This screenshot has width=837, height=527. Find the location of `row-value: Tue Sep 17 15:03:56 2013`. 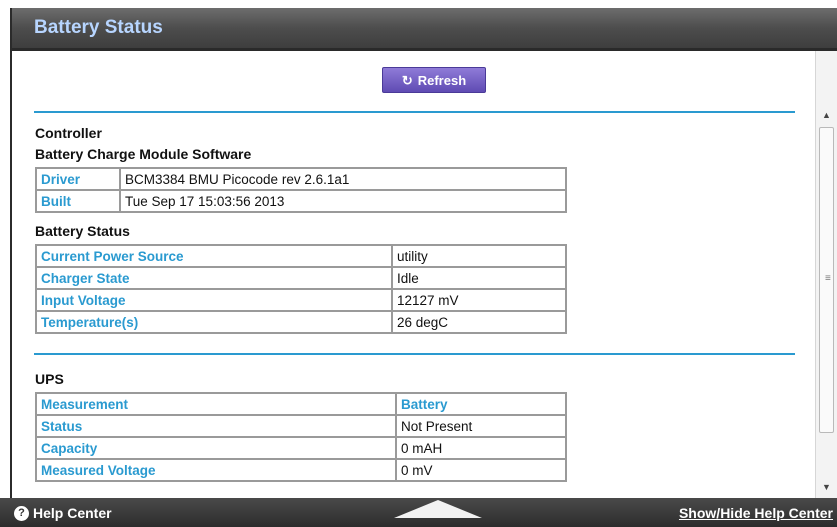

row-value: Tue Sep 17 15:03:56 2013 is located at coordinates (343, 201).